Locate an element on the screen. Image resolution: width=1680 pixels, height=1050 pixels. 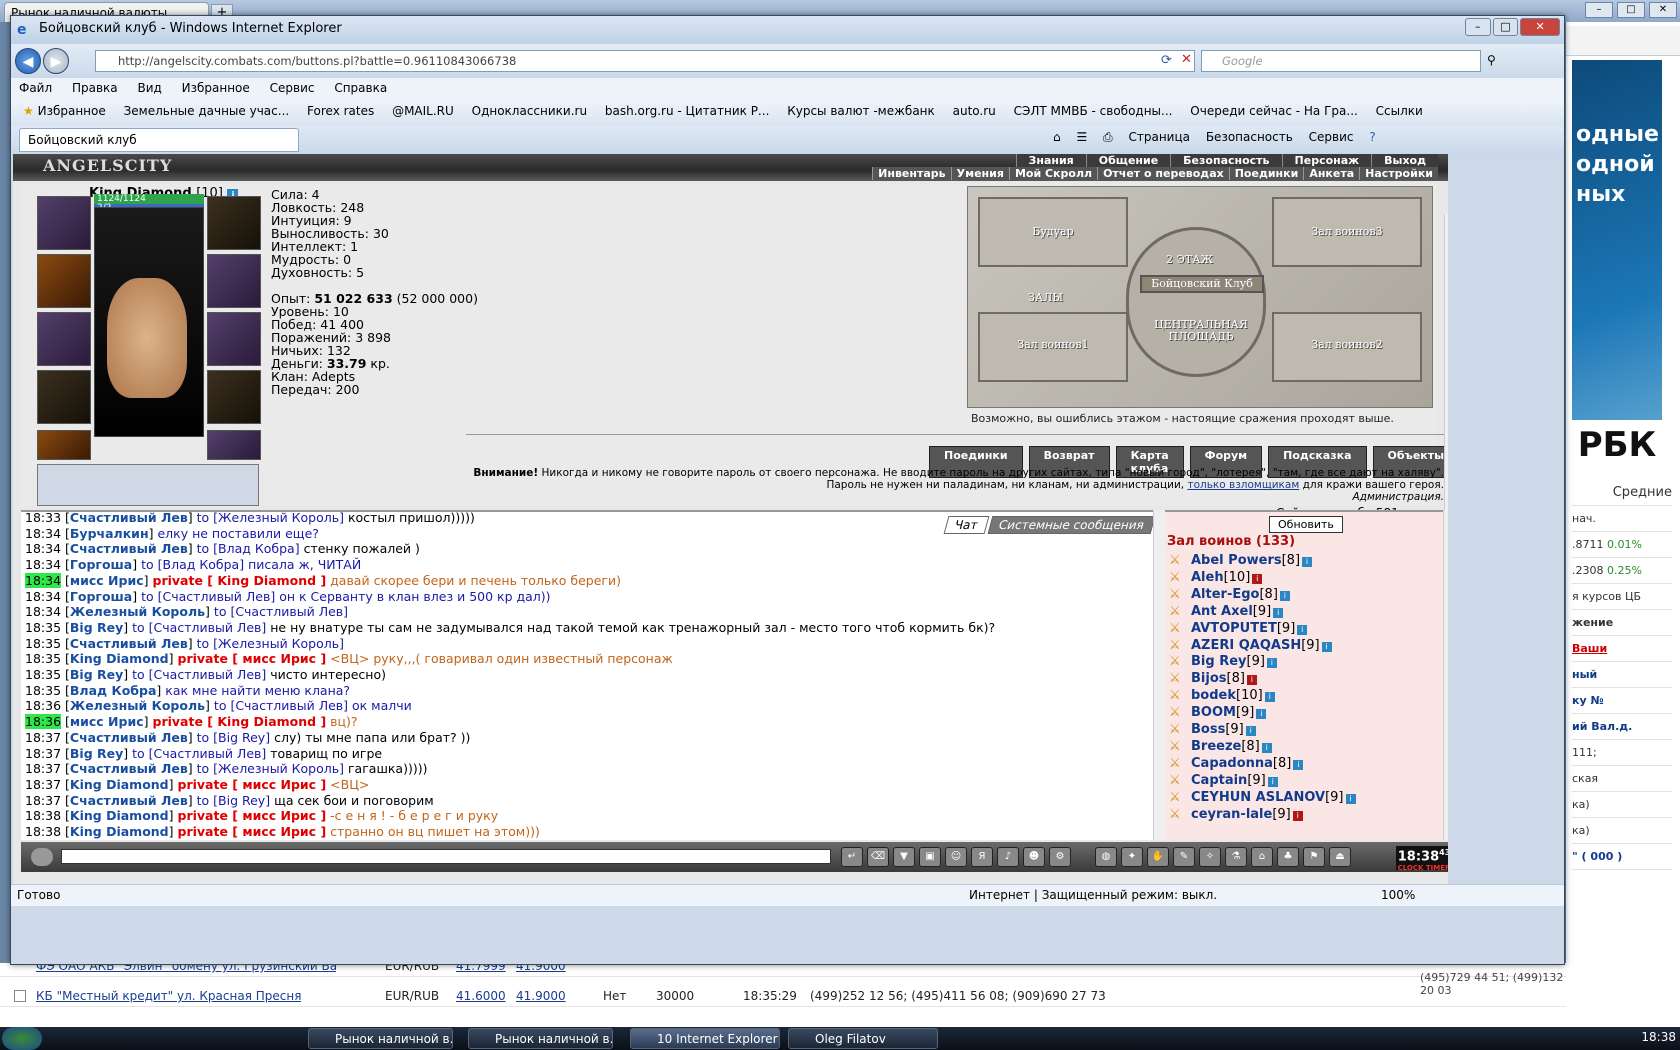
user-row: ⚔ Captain[9] i is located at coordinates (1223, 780).